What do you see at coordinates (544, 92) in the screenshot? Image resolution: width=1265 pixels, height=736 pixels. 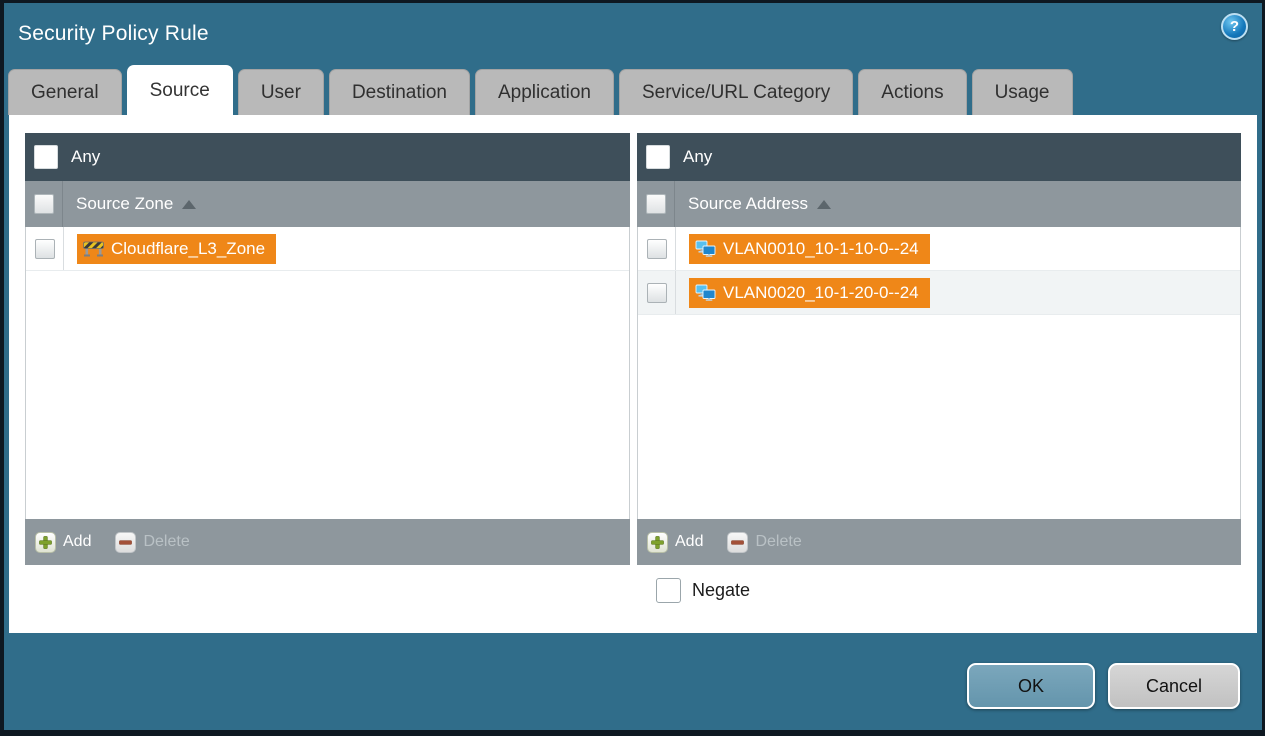 I see `tab-application: Application` at bounding box center [544, 92].